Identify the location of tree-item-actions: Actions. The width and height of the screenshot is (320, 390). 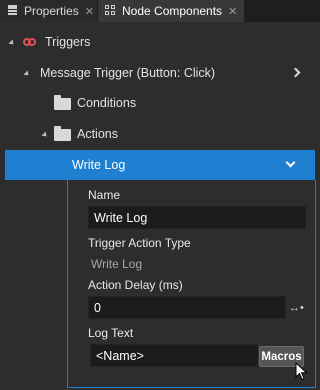
(160, 134).